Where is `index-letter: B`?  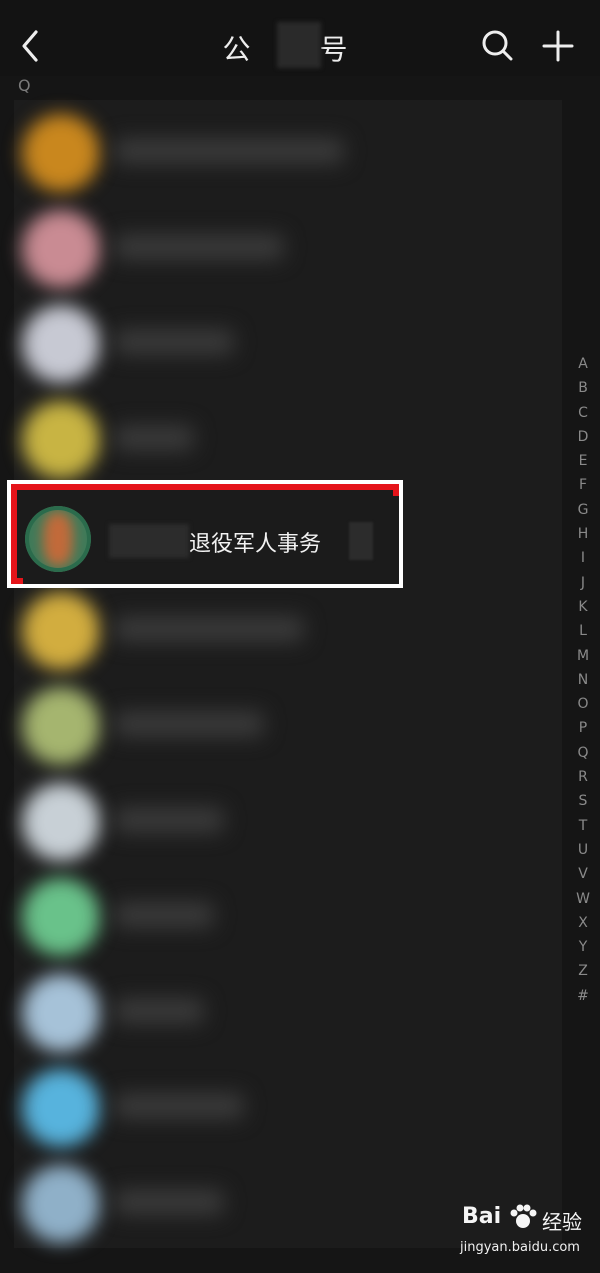
index-letter: B is located at coordinates (583, 388).